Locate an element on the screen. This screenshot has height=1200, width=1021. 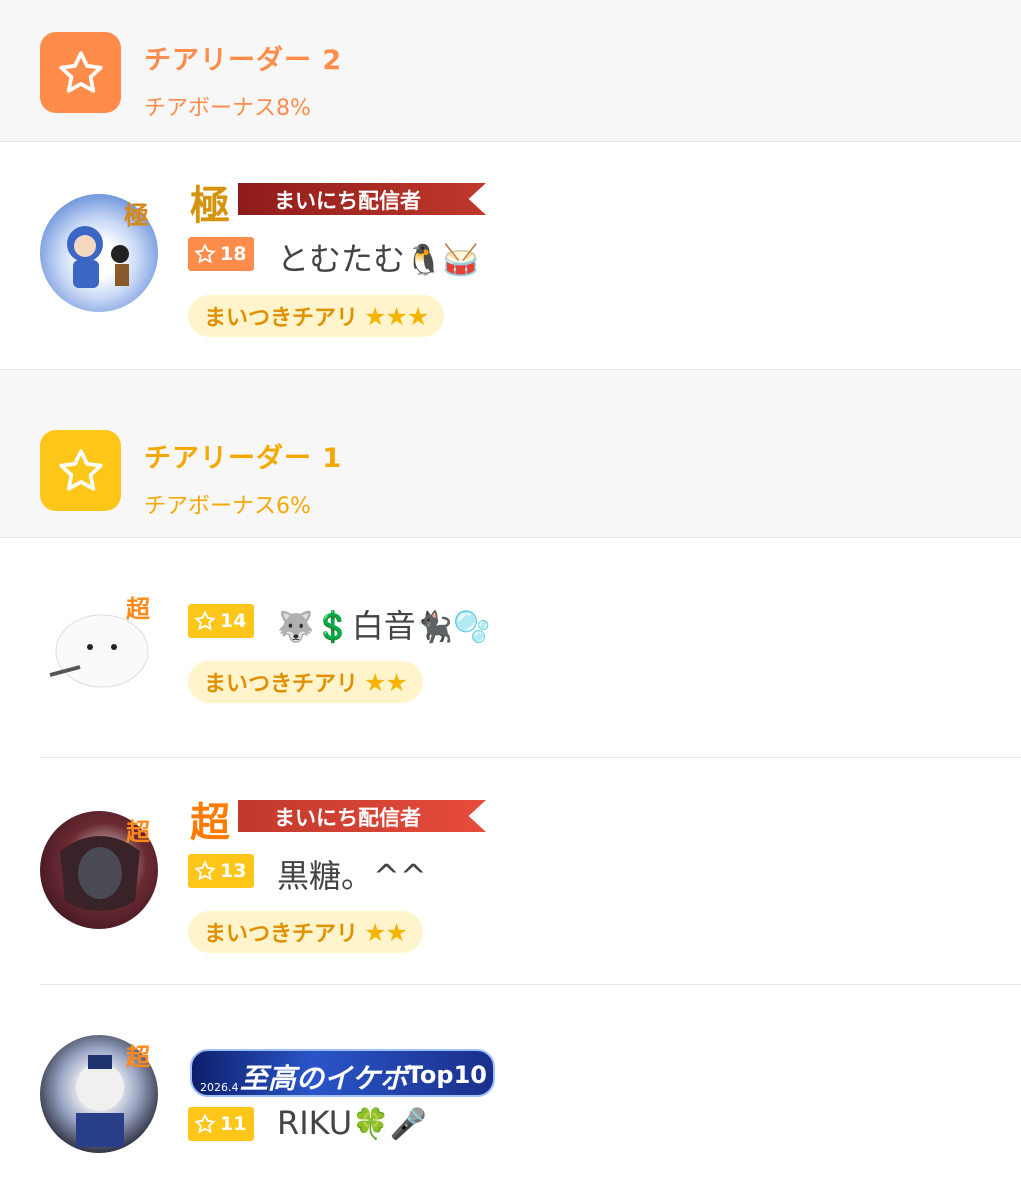
user-name: 黒糖。^^ is located at coordinates (352, 874).